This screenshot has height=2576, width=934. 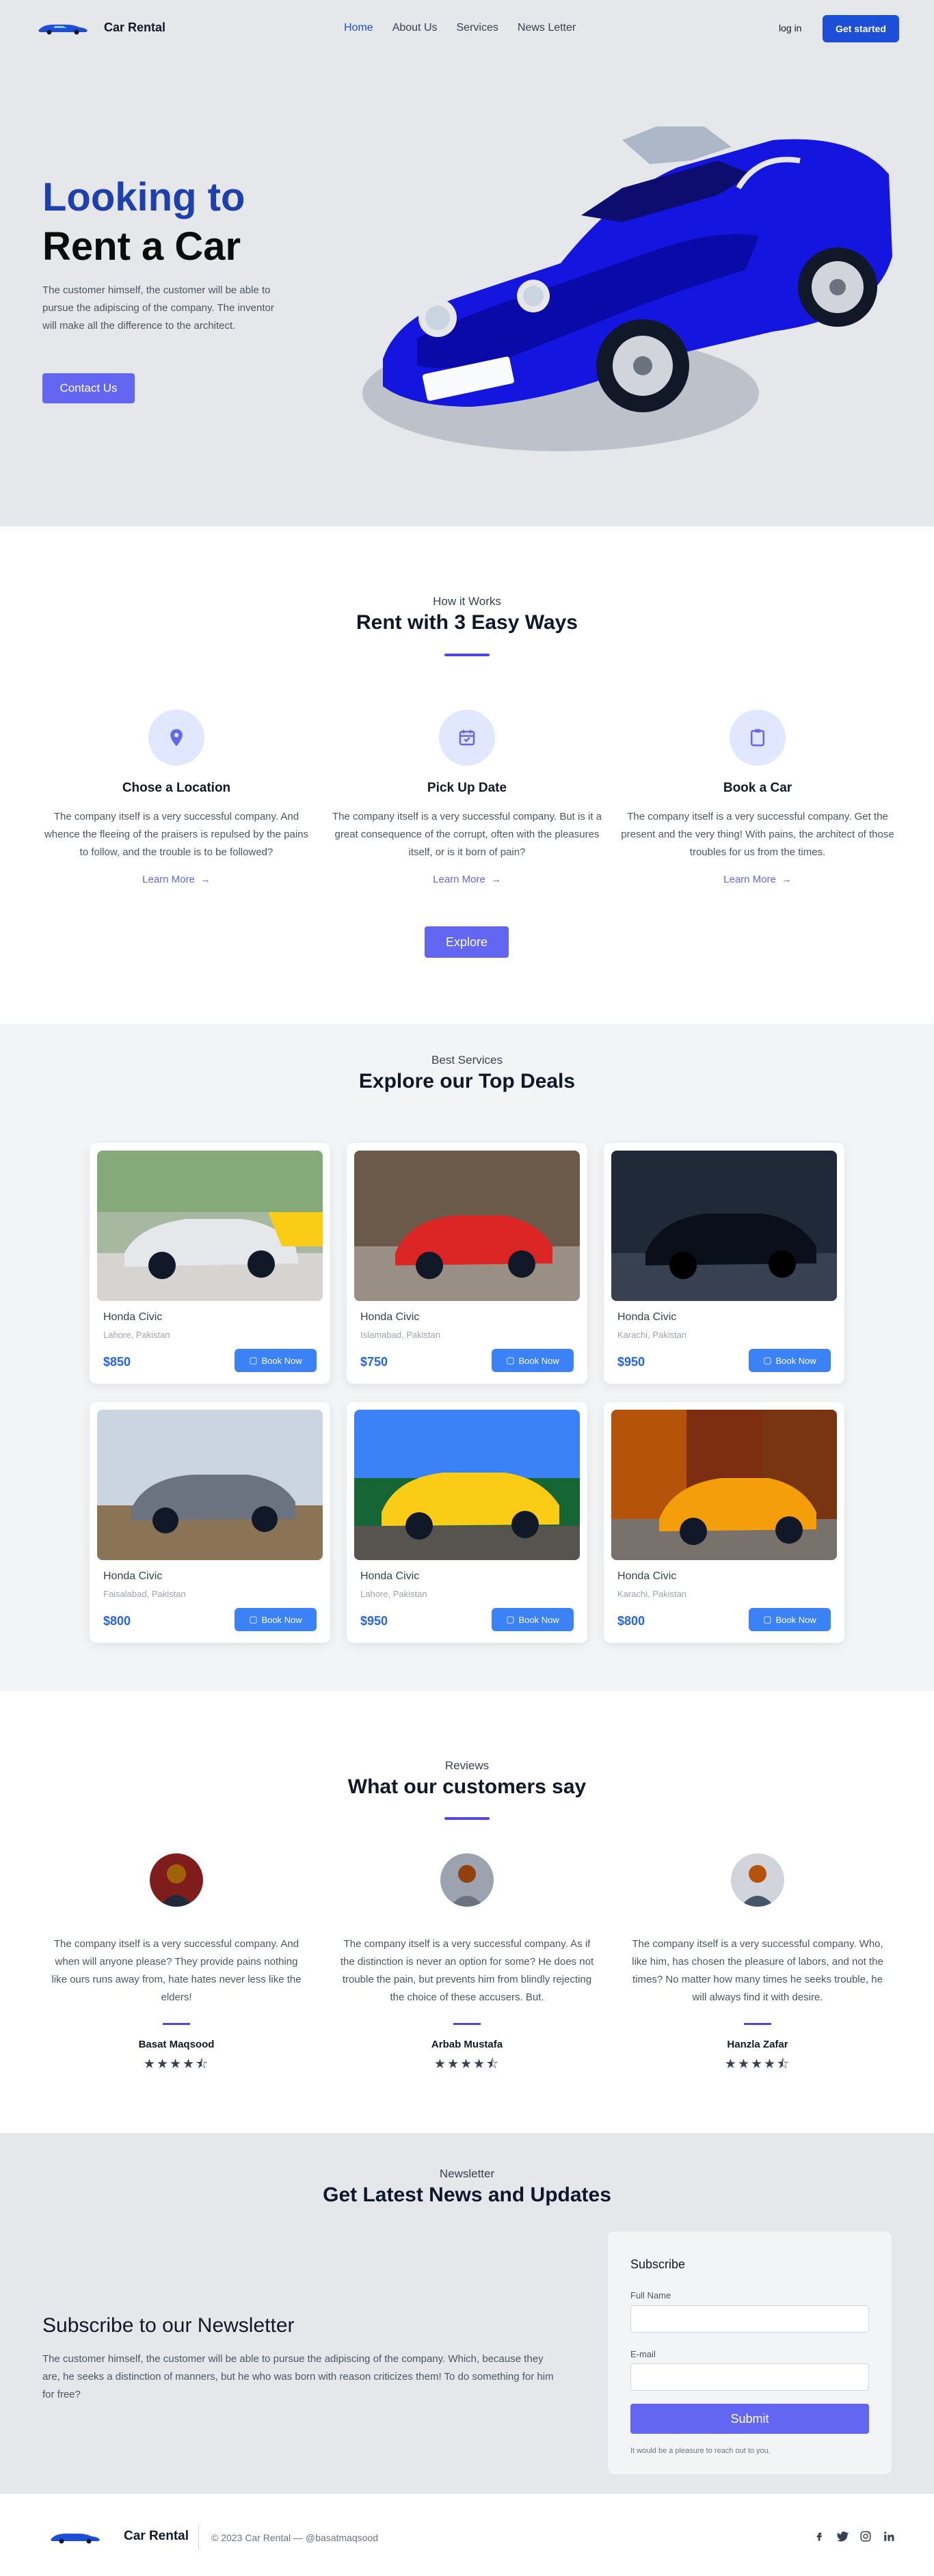 I want to click on car-price: $750, so click(x=374, y=1362).